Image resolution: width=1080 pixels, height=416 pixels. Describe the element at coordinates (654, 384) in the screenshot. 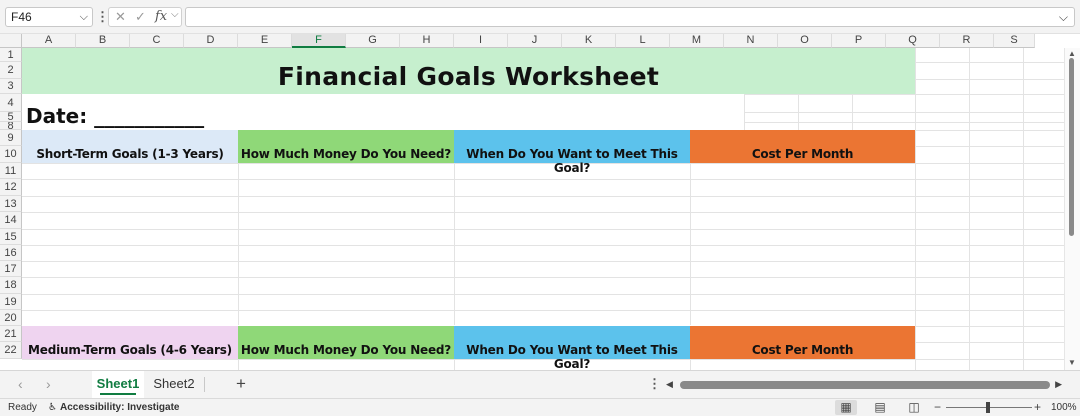

I see `more-tabs-icon: ⋮` at that location.